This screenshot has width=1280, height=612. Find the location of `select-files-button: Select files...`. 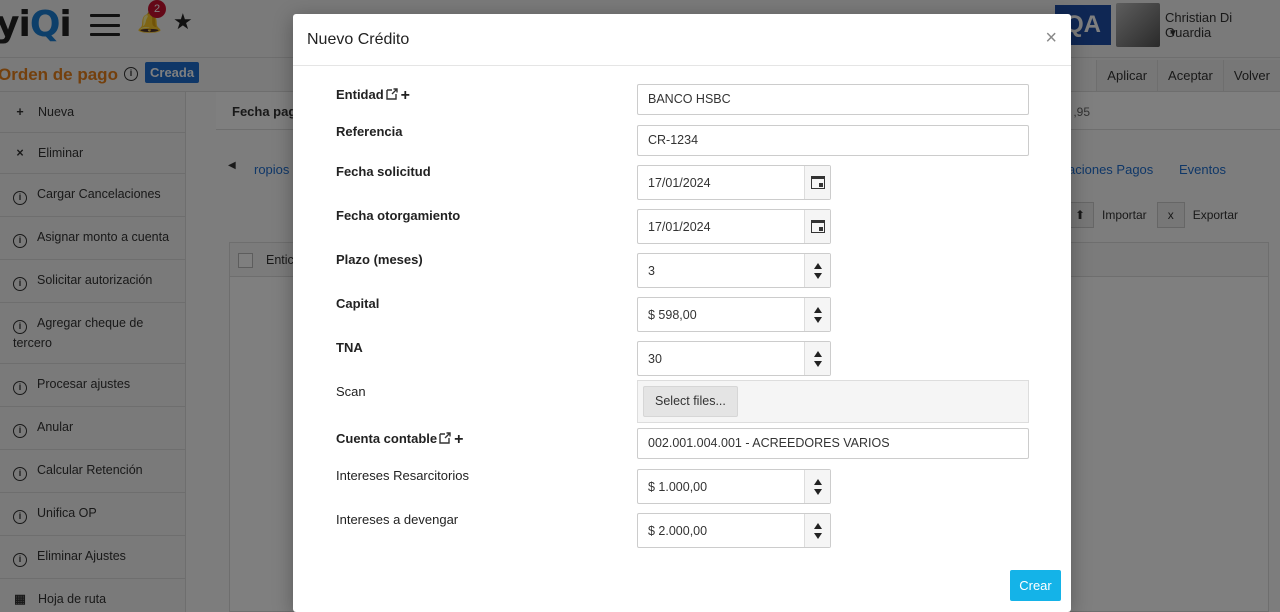

select-files-button: Select files... is located at coordinates (690, 401).